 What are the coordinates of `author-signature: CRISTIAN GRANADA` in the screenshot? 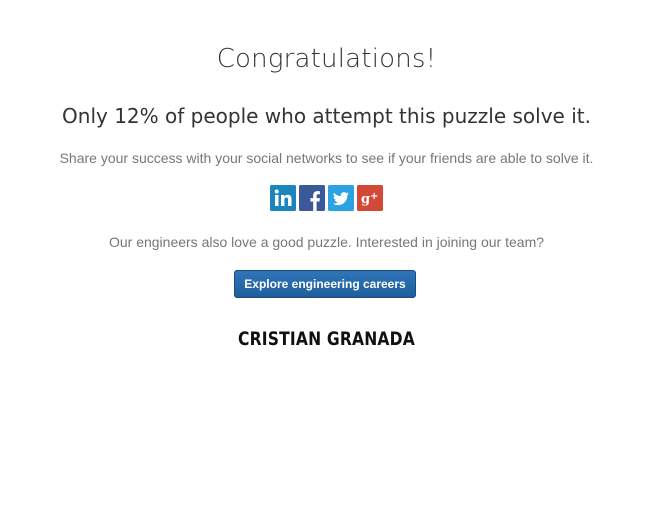 It's located at (326, 339).